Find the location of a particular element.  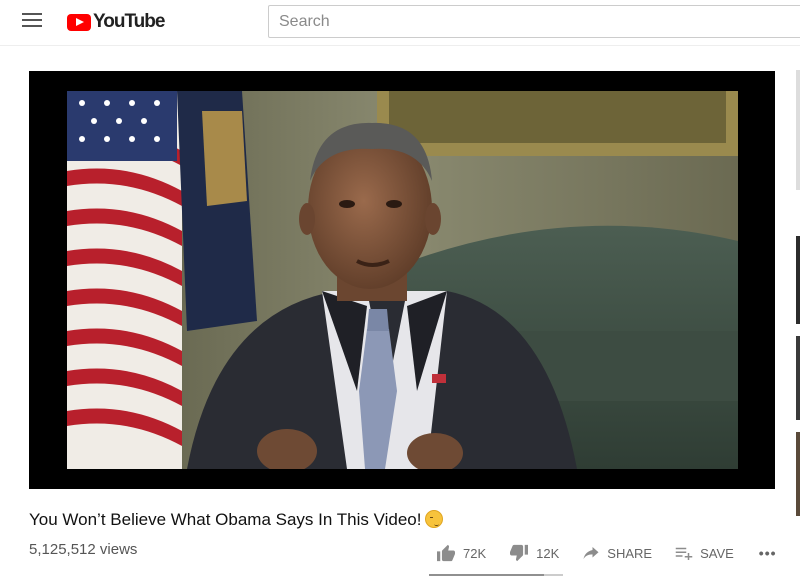

logo-text: YouTube is located at coordinates (129, 21).